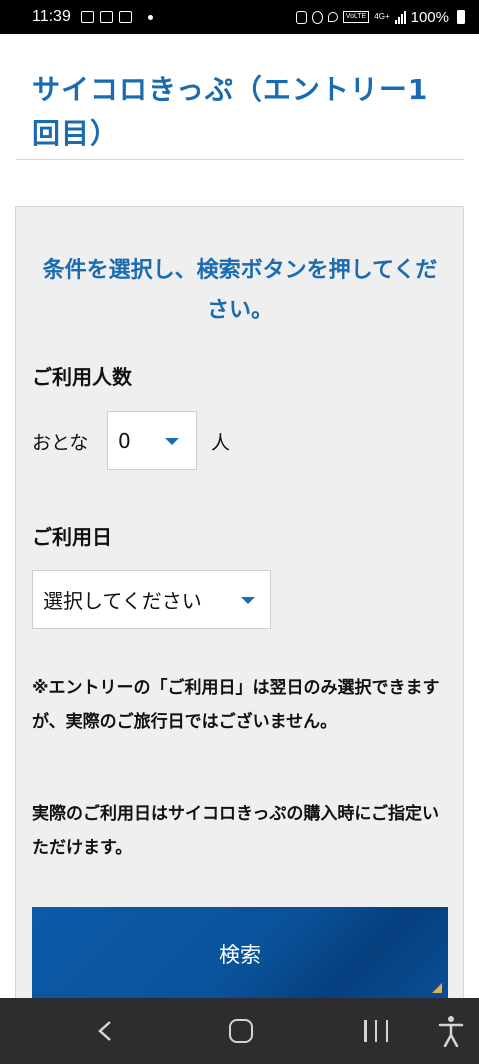  What do you see at coordinates (124, 440) in the screenshot?
I see `adult-count-value: 0` at bounding box center [124, 440].